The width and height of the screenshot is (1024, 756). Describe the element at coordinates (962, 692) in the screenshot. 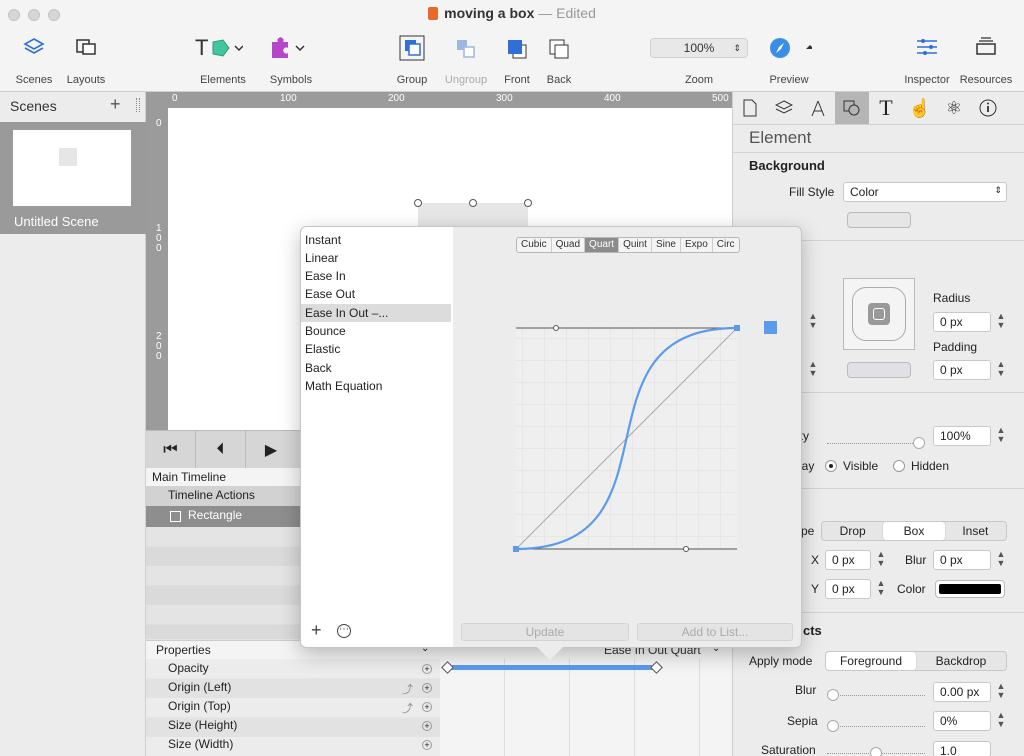

I see `blur-field: 0.00 px` at that location.